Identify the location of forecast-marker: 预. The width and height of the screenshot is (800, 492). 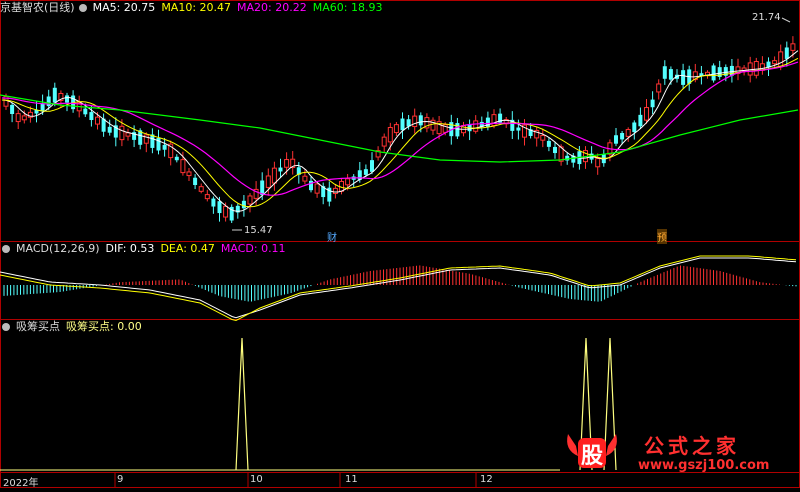
(662, 236).